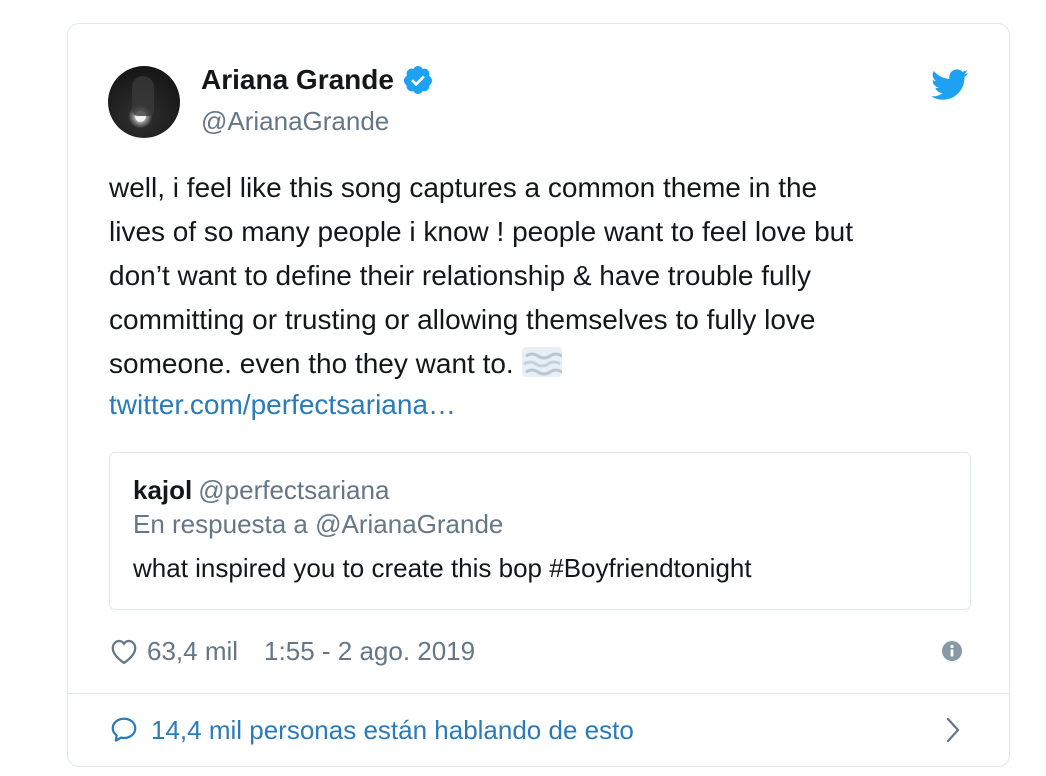 The image size is (1046, 776). What do you see at coordinates (950, 85) in the screenshot?
I see `twitter-bird-icon` at bounding box center [950, 85].